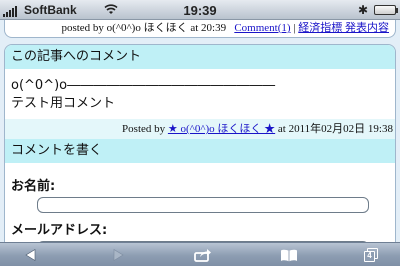 The image size is (400, 266). What do you see at coordinates (203, 205) in the screenshot?
I see `name-field` at bounding box center [203, 205].